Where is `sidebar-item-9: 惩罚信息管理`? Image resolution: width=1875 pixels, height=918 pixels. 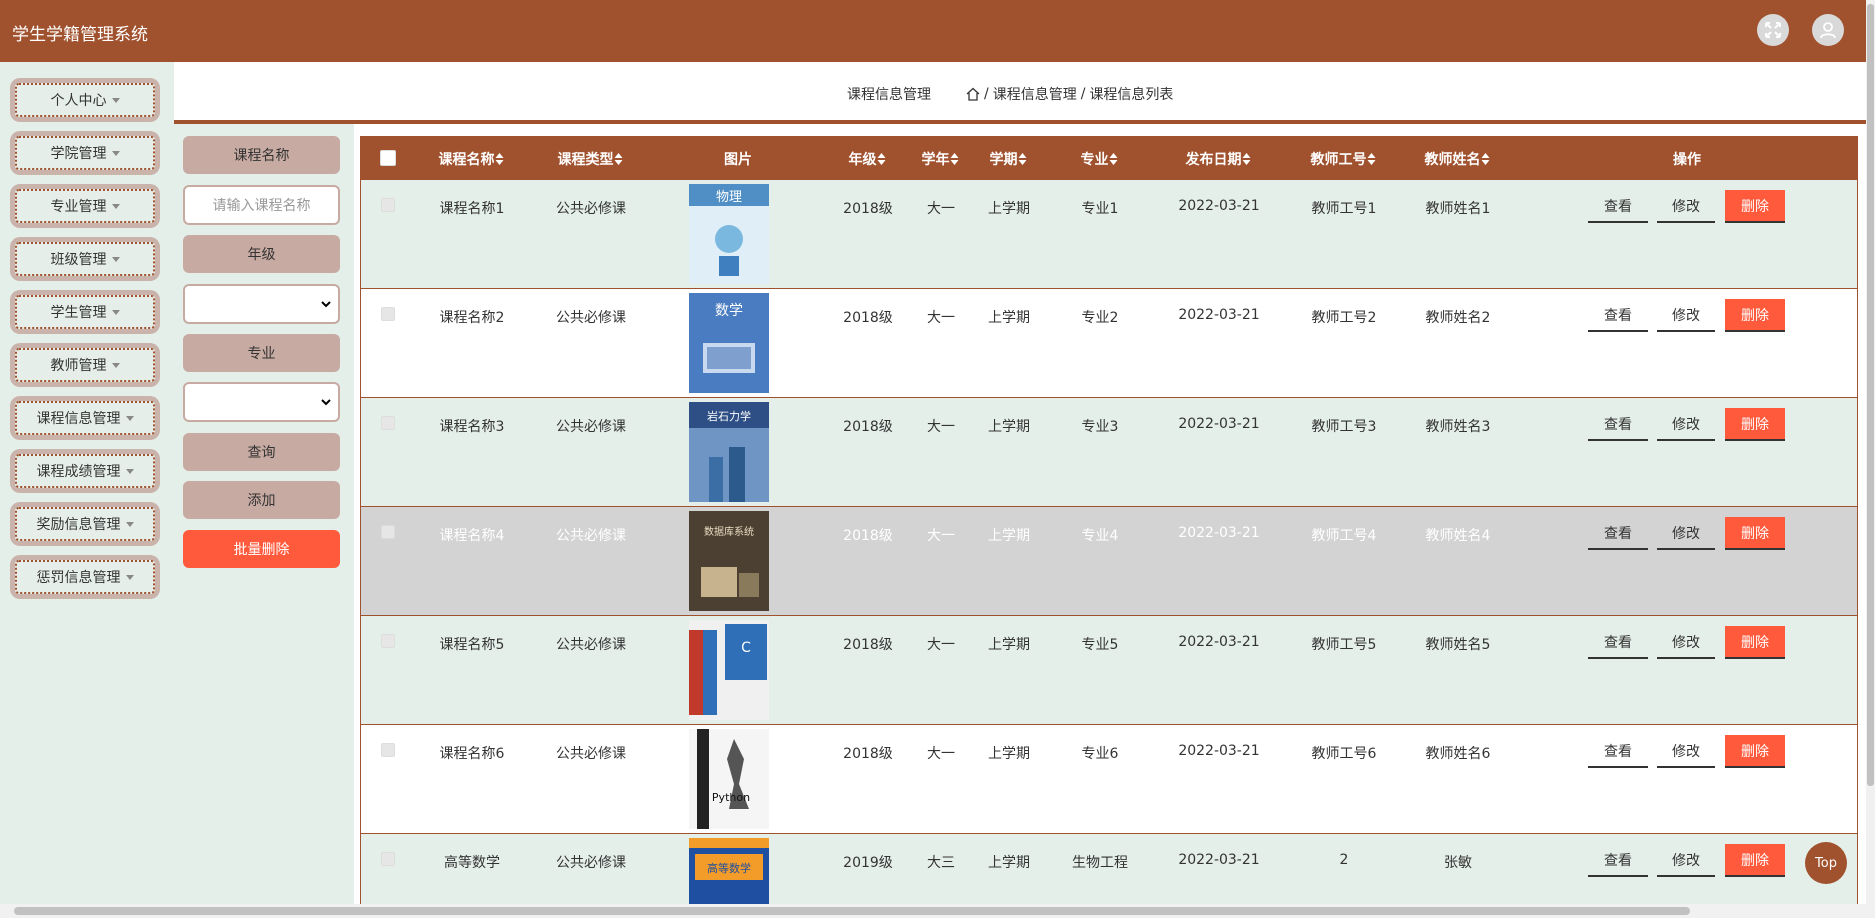 sidebar-item-9: 惩罚信息管理 is located at coordinates (85, 577).